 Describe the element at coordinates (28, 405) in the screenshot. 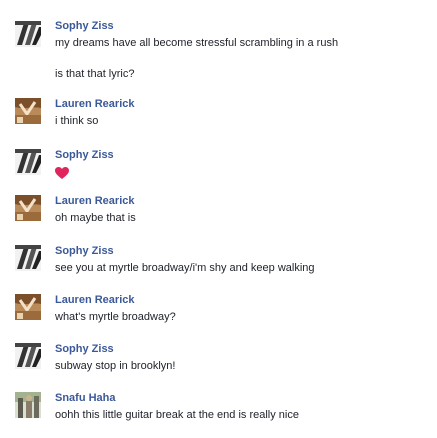

I see `snafu-avatar` at that location.